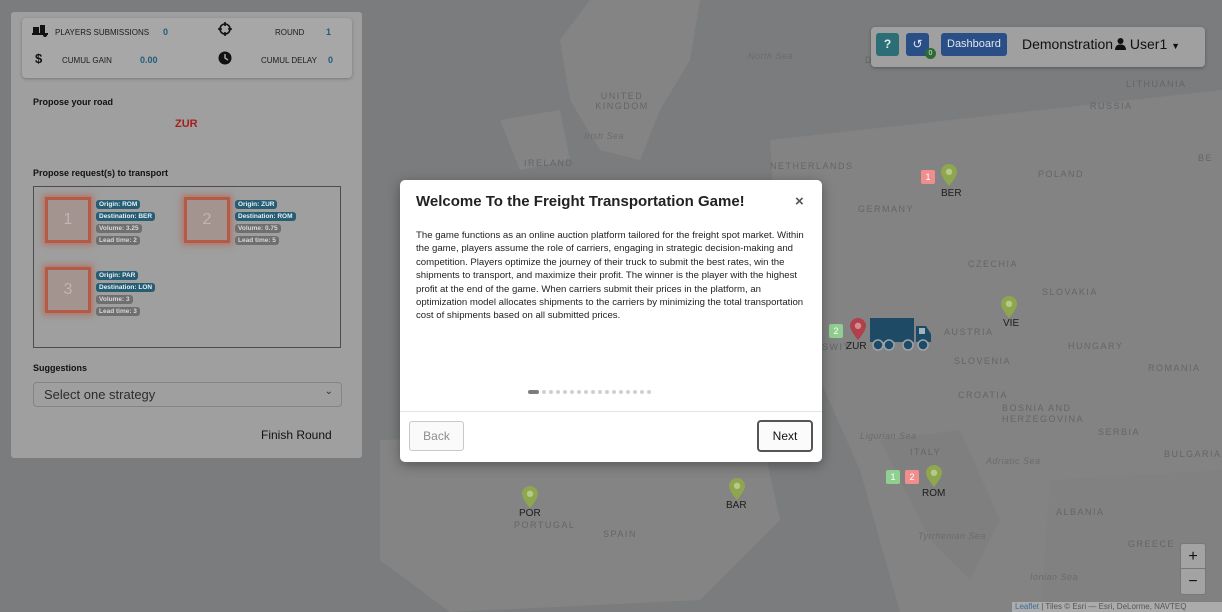 The image size is (1222, 612). I want to click on pin-bar-icon, so click(737, 489).